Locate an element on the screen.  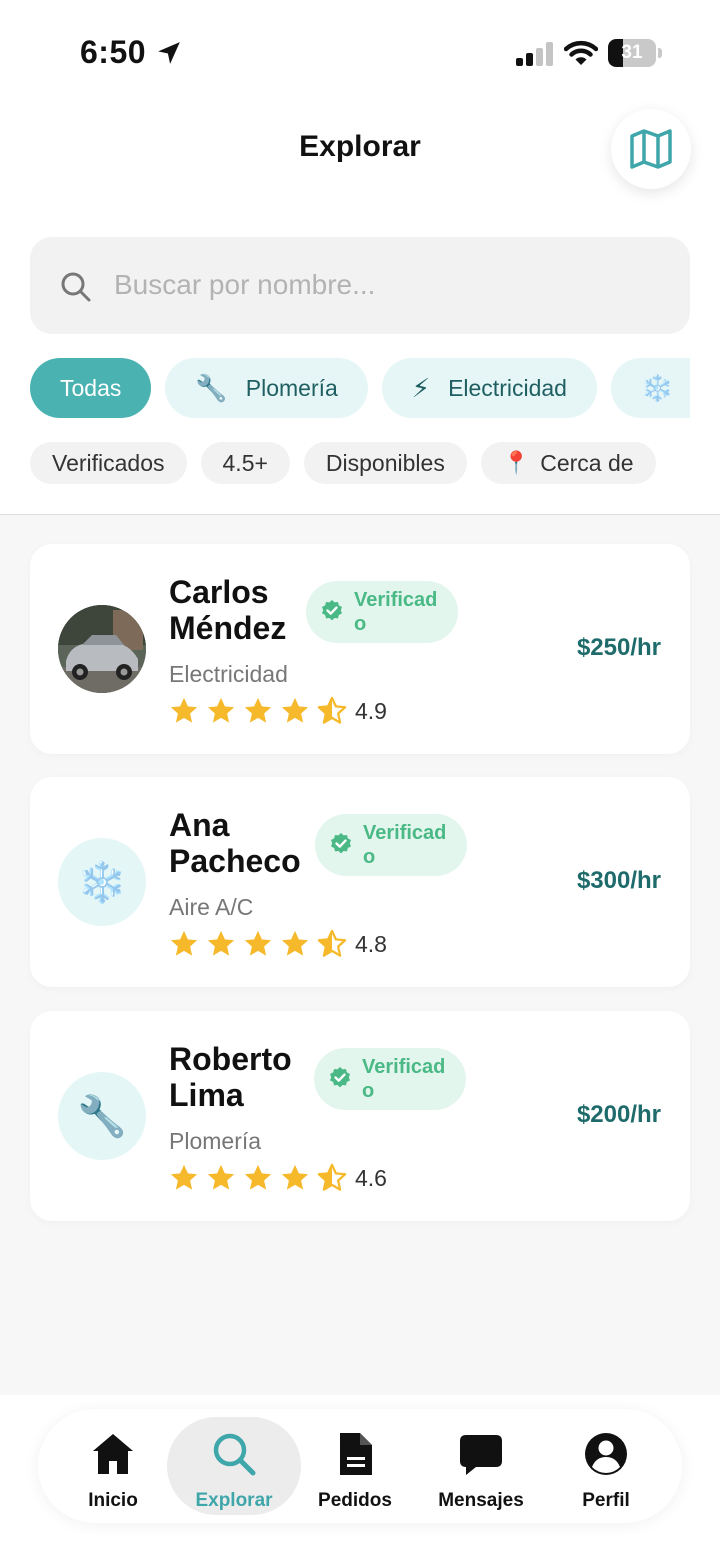
cellular-signal-icon is located at coordinates (534, 54).